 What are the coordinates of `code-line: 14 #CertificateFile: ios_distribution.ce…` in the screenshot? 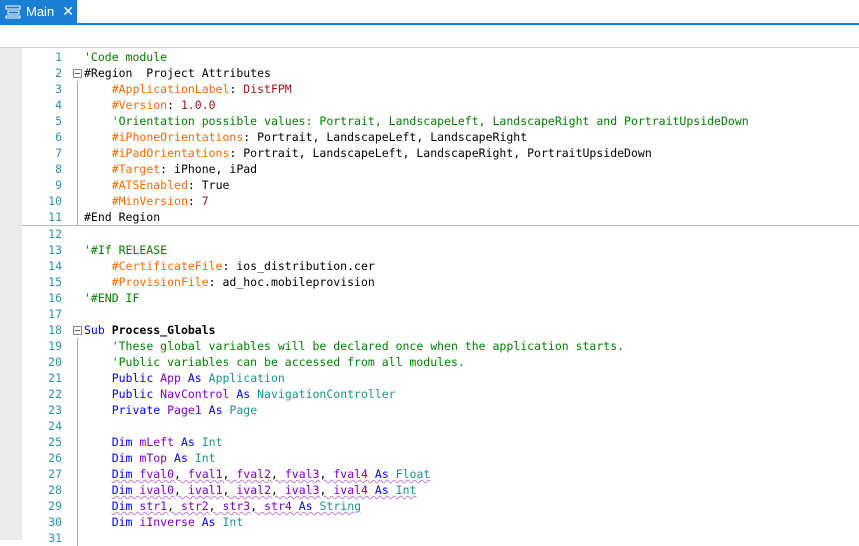 It's located at (440, 266).